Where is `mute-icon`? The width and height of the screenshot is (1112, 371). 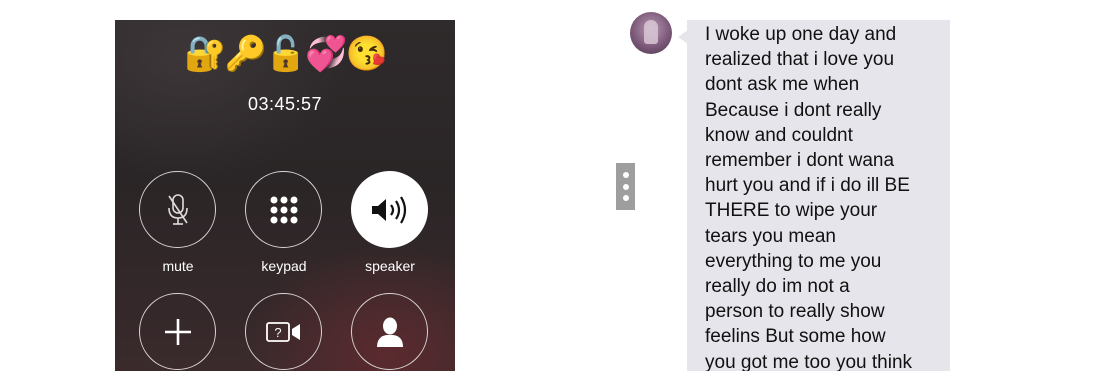 mute-icon is located at coordinates (178, 210).